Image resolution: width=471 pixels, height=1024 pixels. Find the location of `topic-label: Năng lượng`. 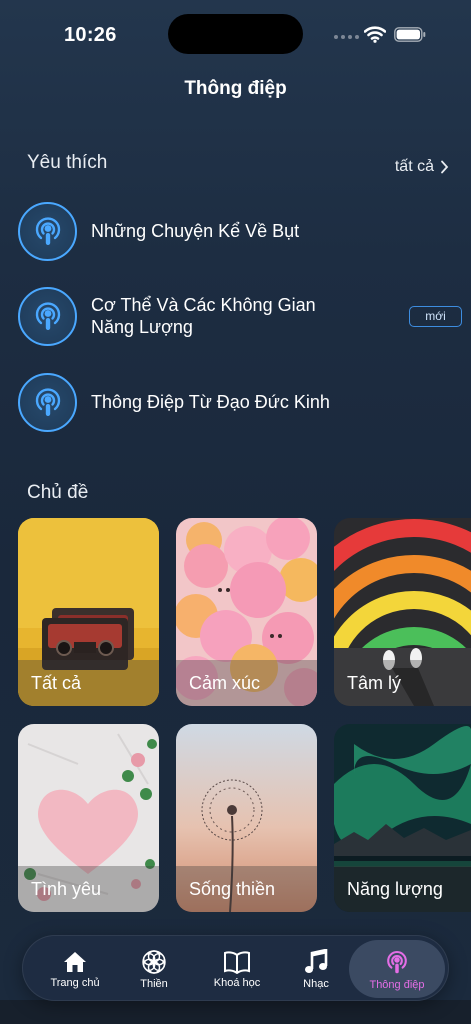

topic-label: Năng lượng is located at coordinates (402, 889).